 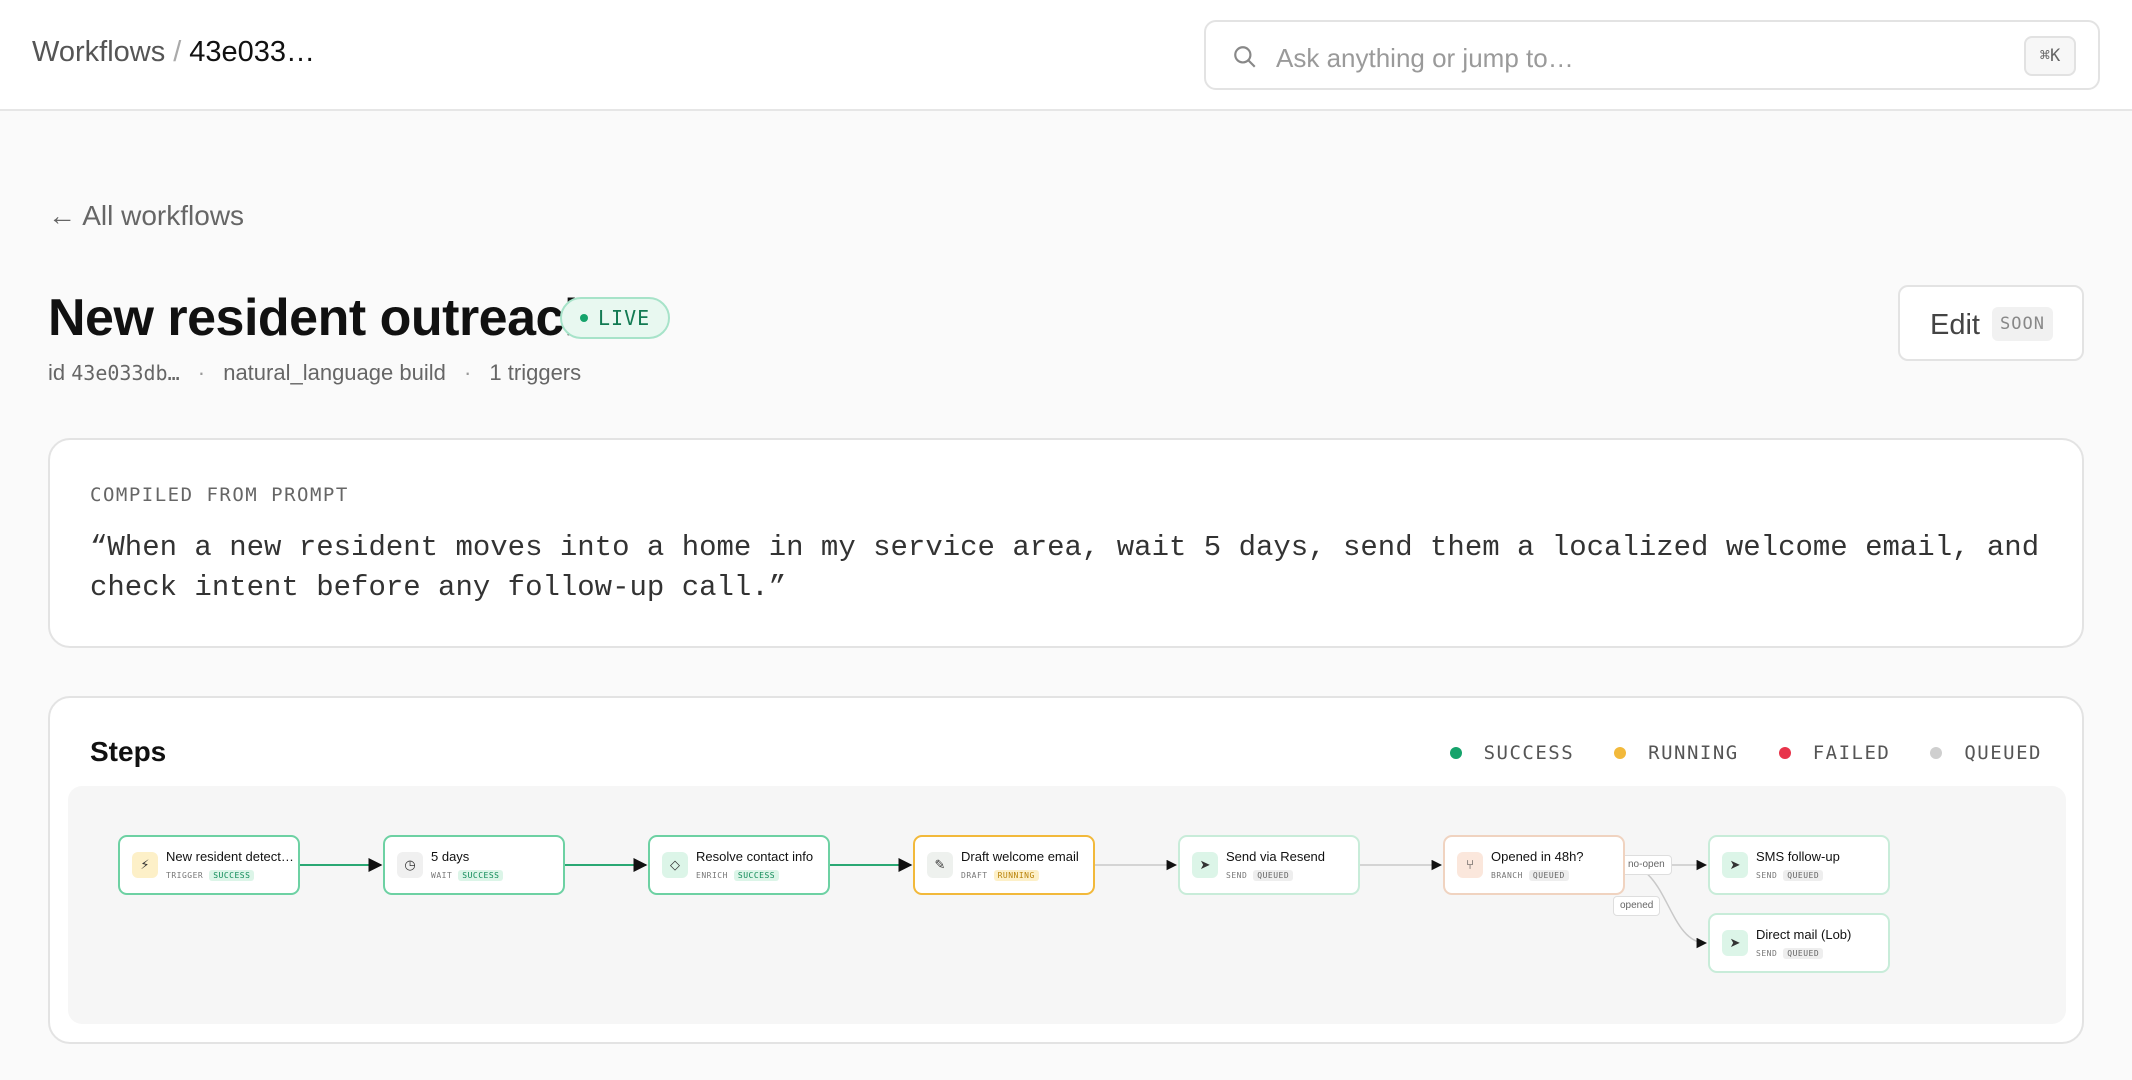 What do you see at coordinates (128, 751) in the screenshot?
I see `steps-title: Steps` at bounding box center [128, 751].